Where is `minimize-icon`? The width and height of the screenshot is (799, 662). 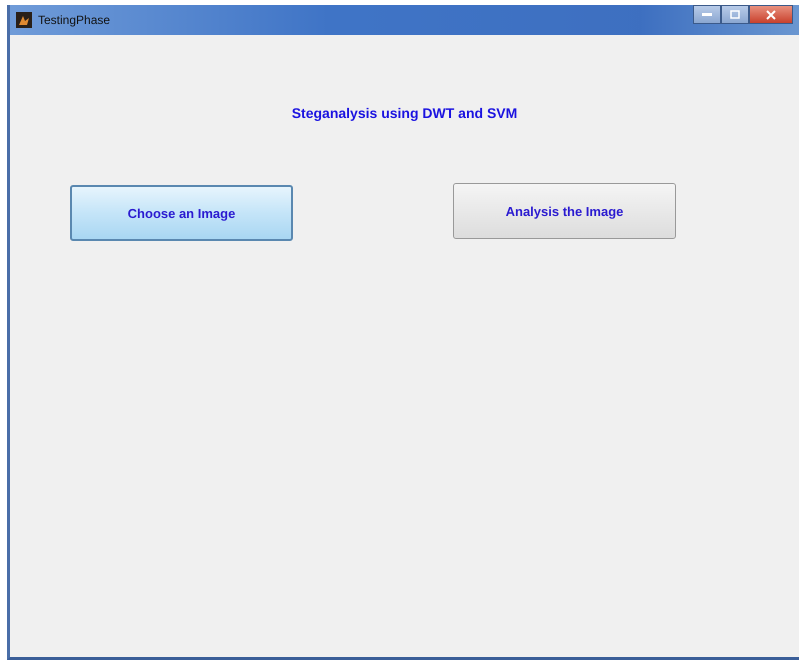
minimize-icon is located at coordinates (707, 14).